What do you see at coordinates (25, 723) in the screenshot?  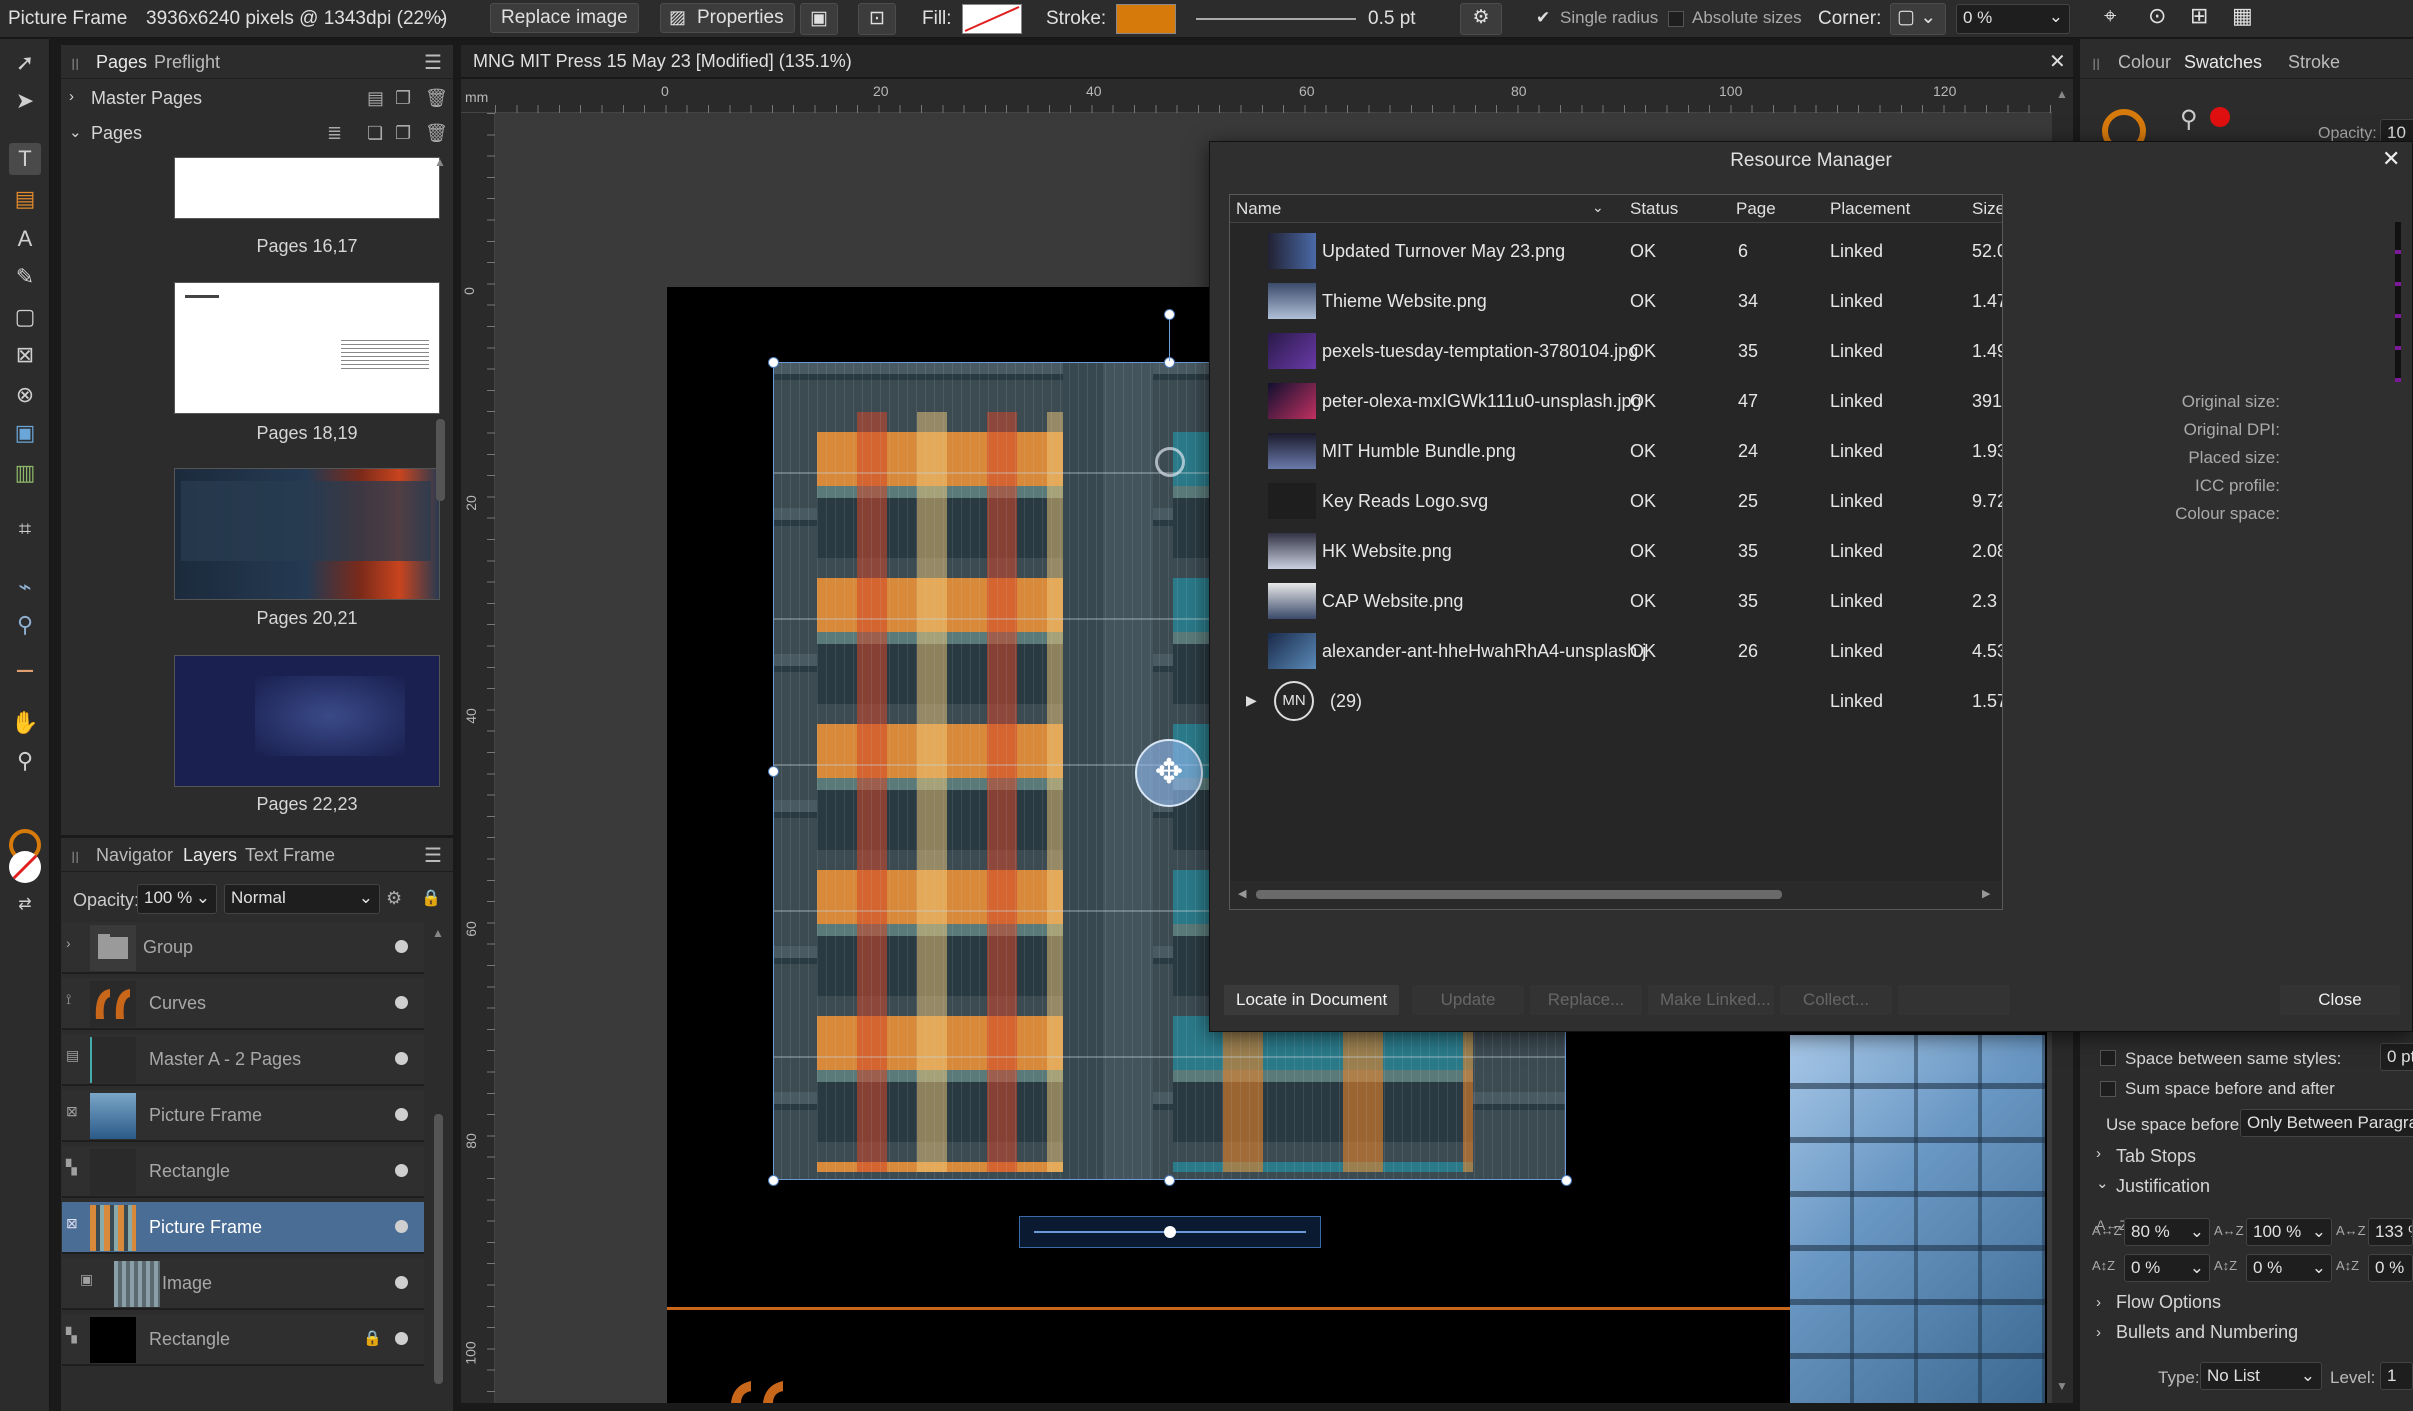 I see `hand-tool-icon: ✋` at bounding box center [25, 723].